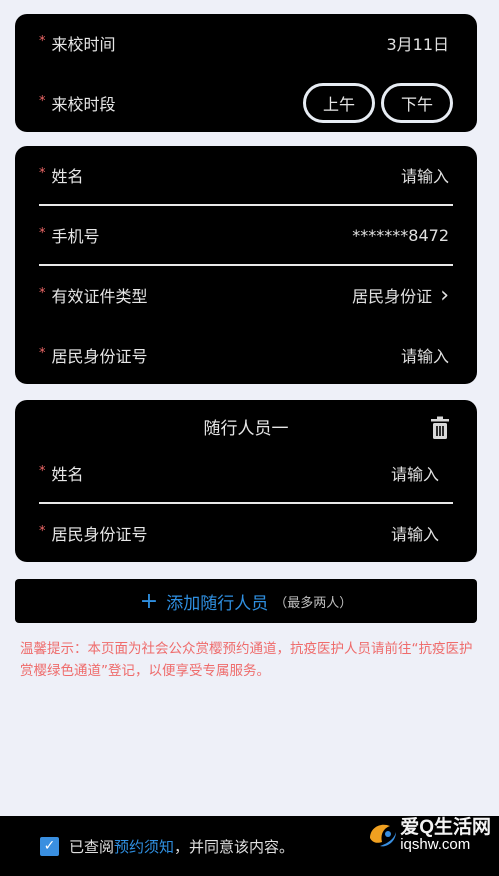  What do you see at coordinates (99, 534) in the screenshot?
I see `companion-id-label: 居民身份证号` at bounding box center [99, 534].